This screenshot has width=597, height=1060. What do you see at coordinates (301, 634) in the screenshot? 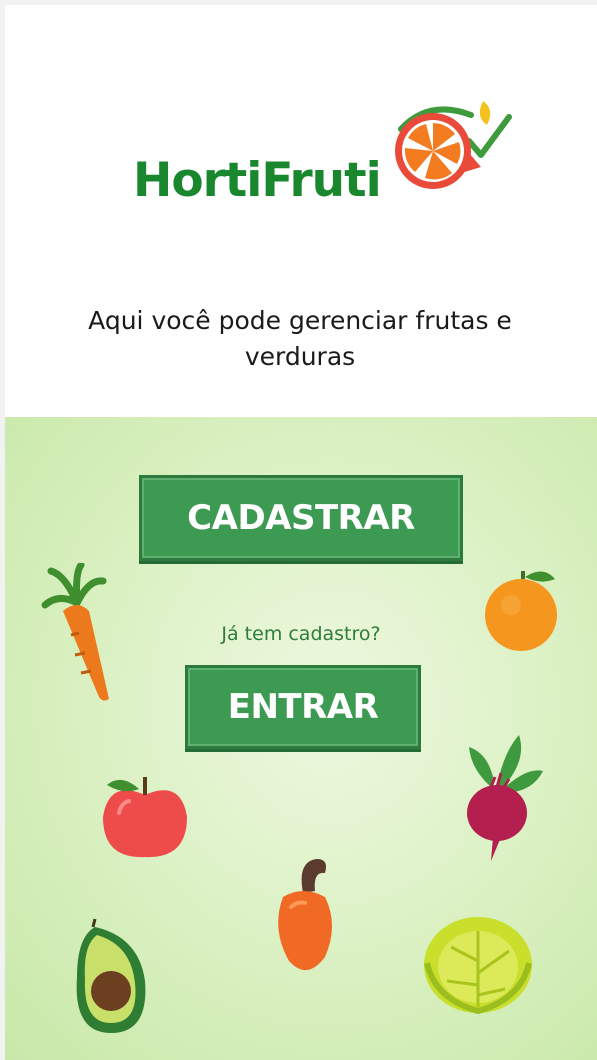
I see `login-question: Já tem cadastro?` at bounding box center [301, 634].